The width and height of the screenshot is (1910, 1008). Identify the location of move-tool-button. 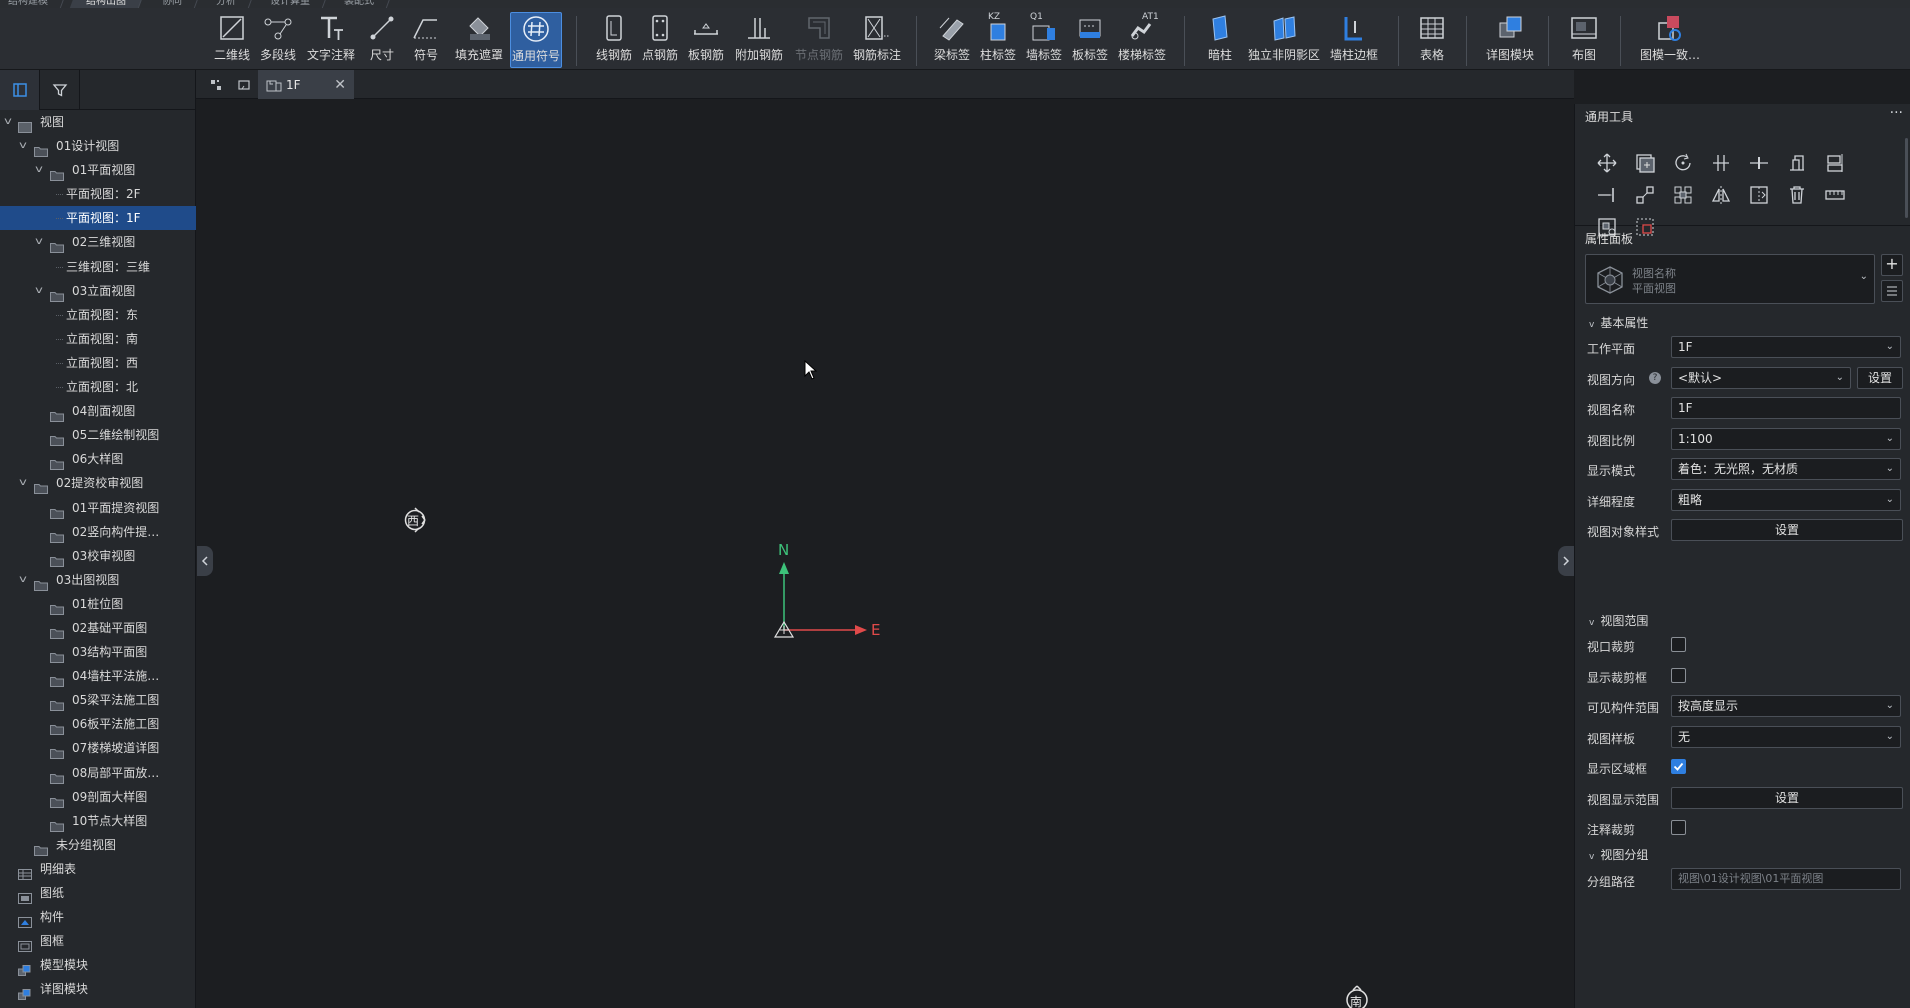
(1607, 163).